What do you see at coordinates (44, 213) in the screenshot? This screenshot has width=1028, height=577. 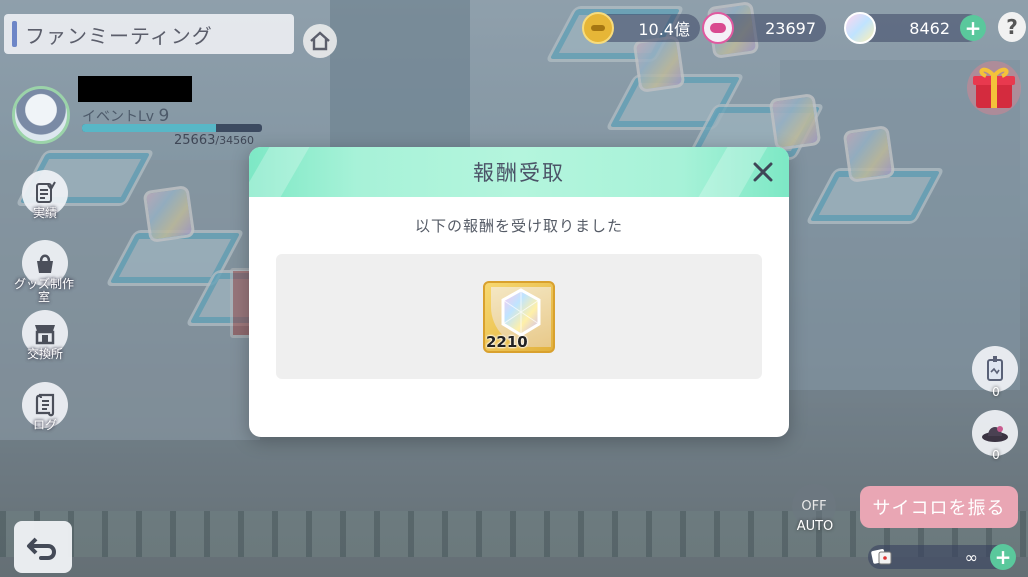 I see `achievements-label: 実績` at bounding box center [44, 213].